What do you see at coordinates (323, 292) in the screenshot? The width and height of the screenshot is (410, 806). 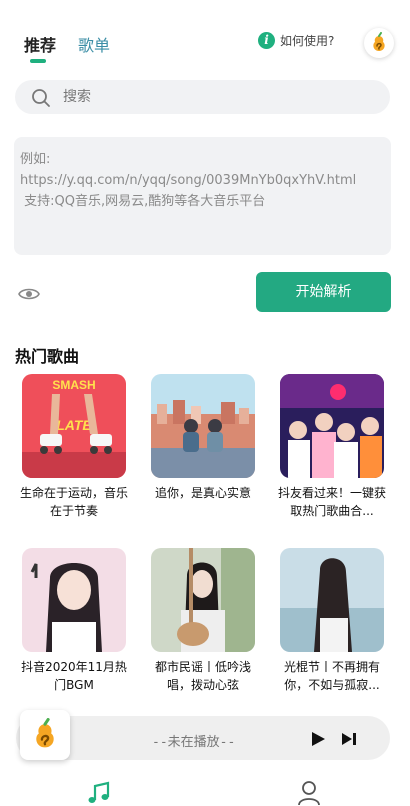 I see `parse-button: 开始解析` at bounding box center [323, 292].